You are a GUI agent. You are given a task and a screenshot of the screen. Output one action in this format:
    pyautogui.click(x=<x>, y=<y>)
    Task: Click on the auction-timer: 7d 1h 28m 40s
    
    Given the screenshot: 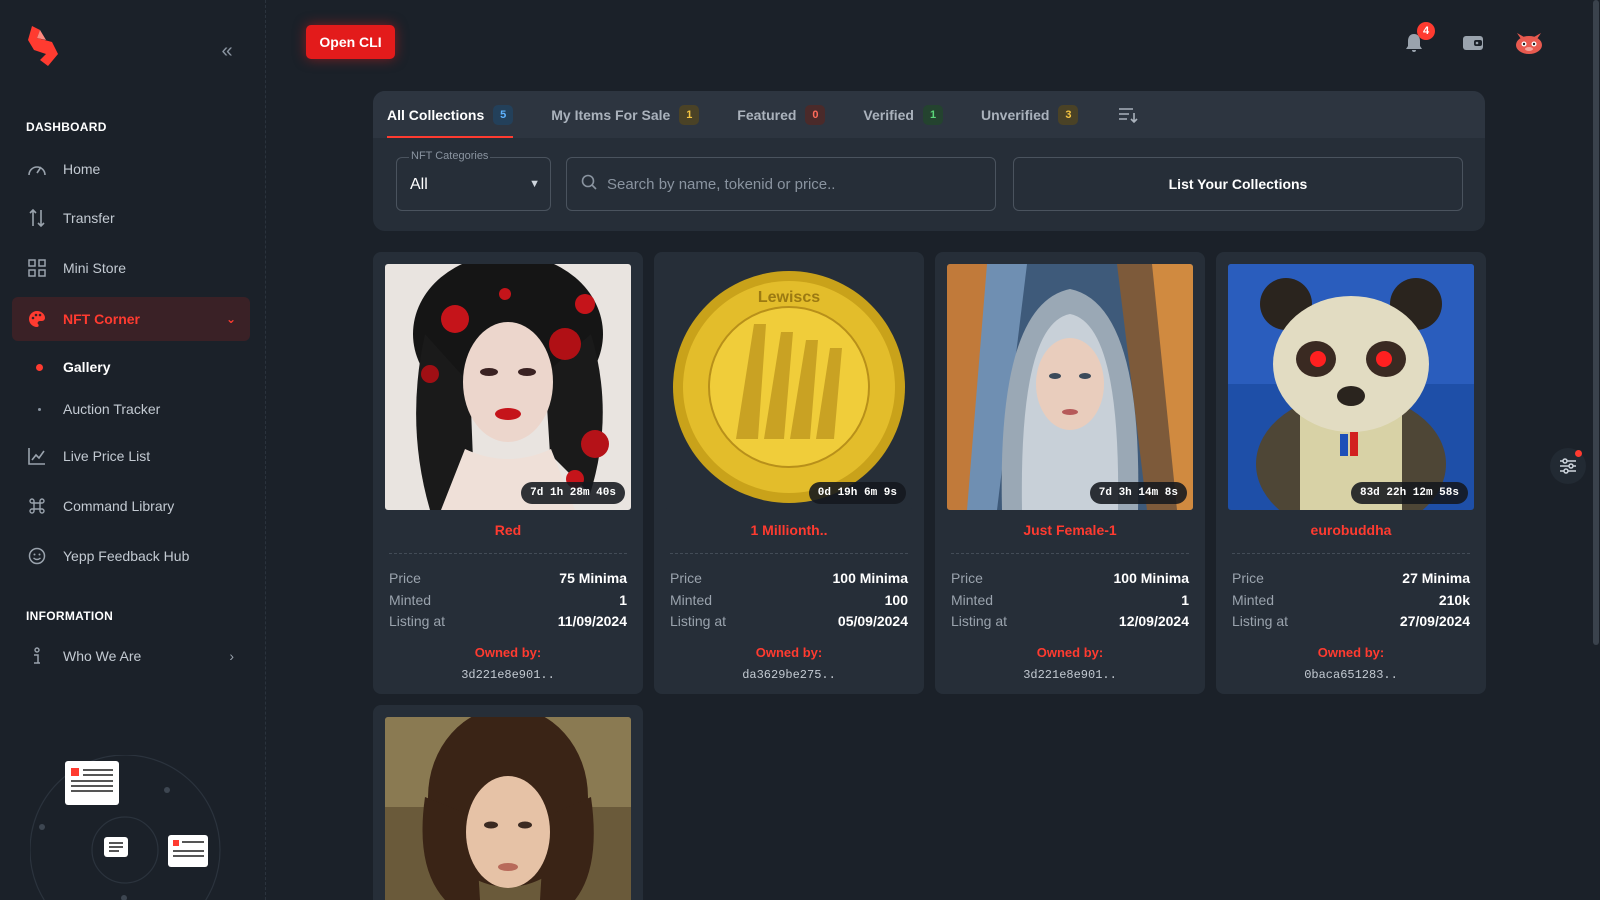 What is the action you would take?
    pyautogui.click(x=573, y=493)
    